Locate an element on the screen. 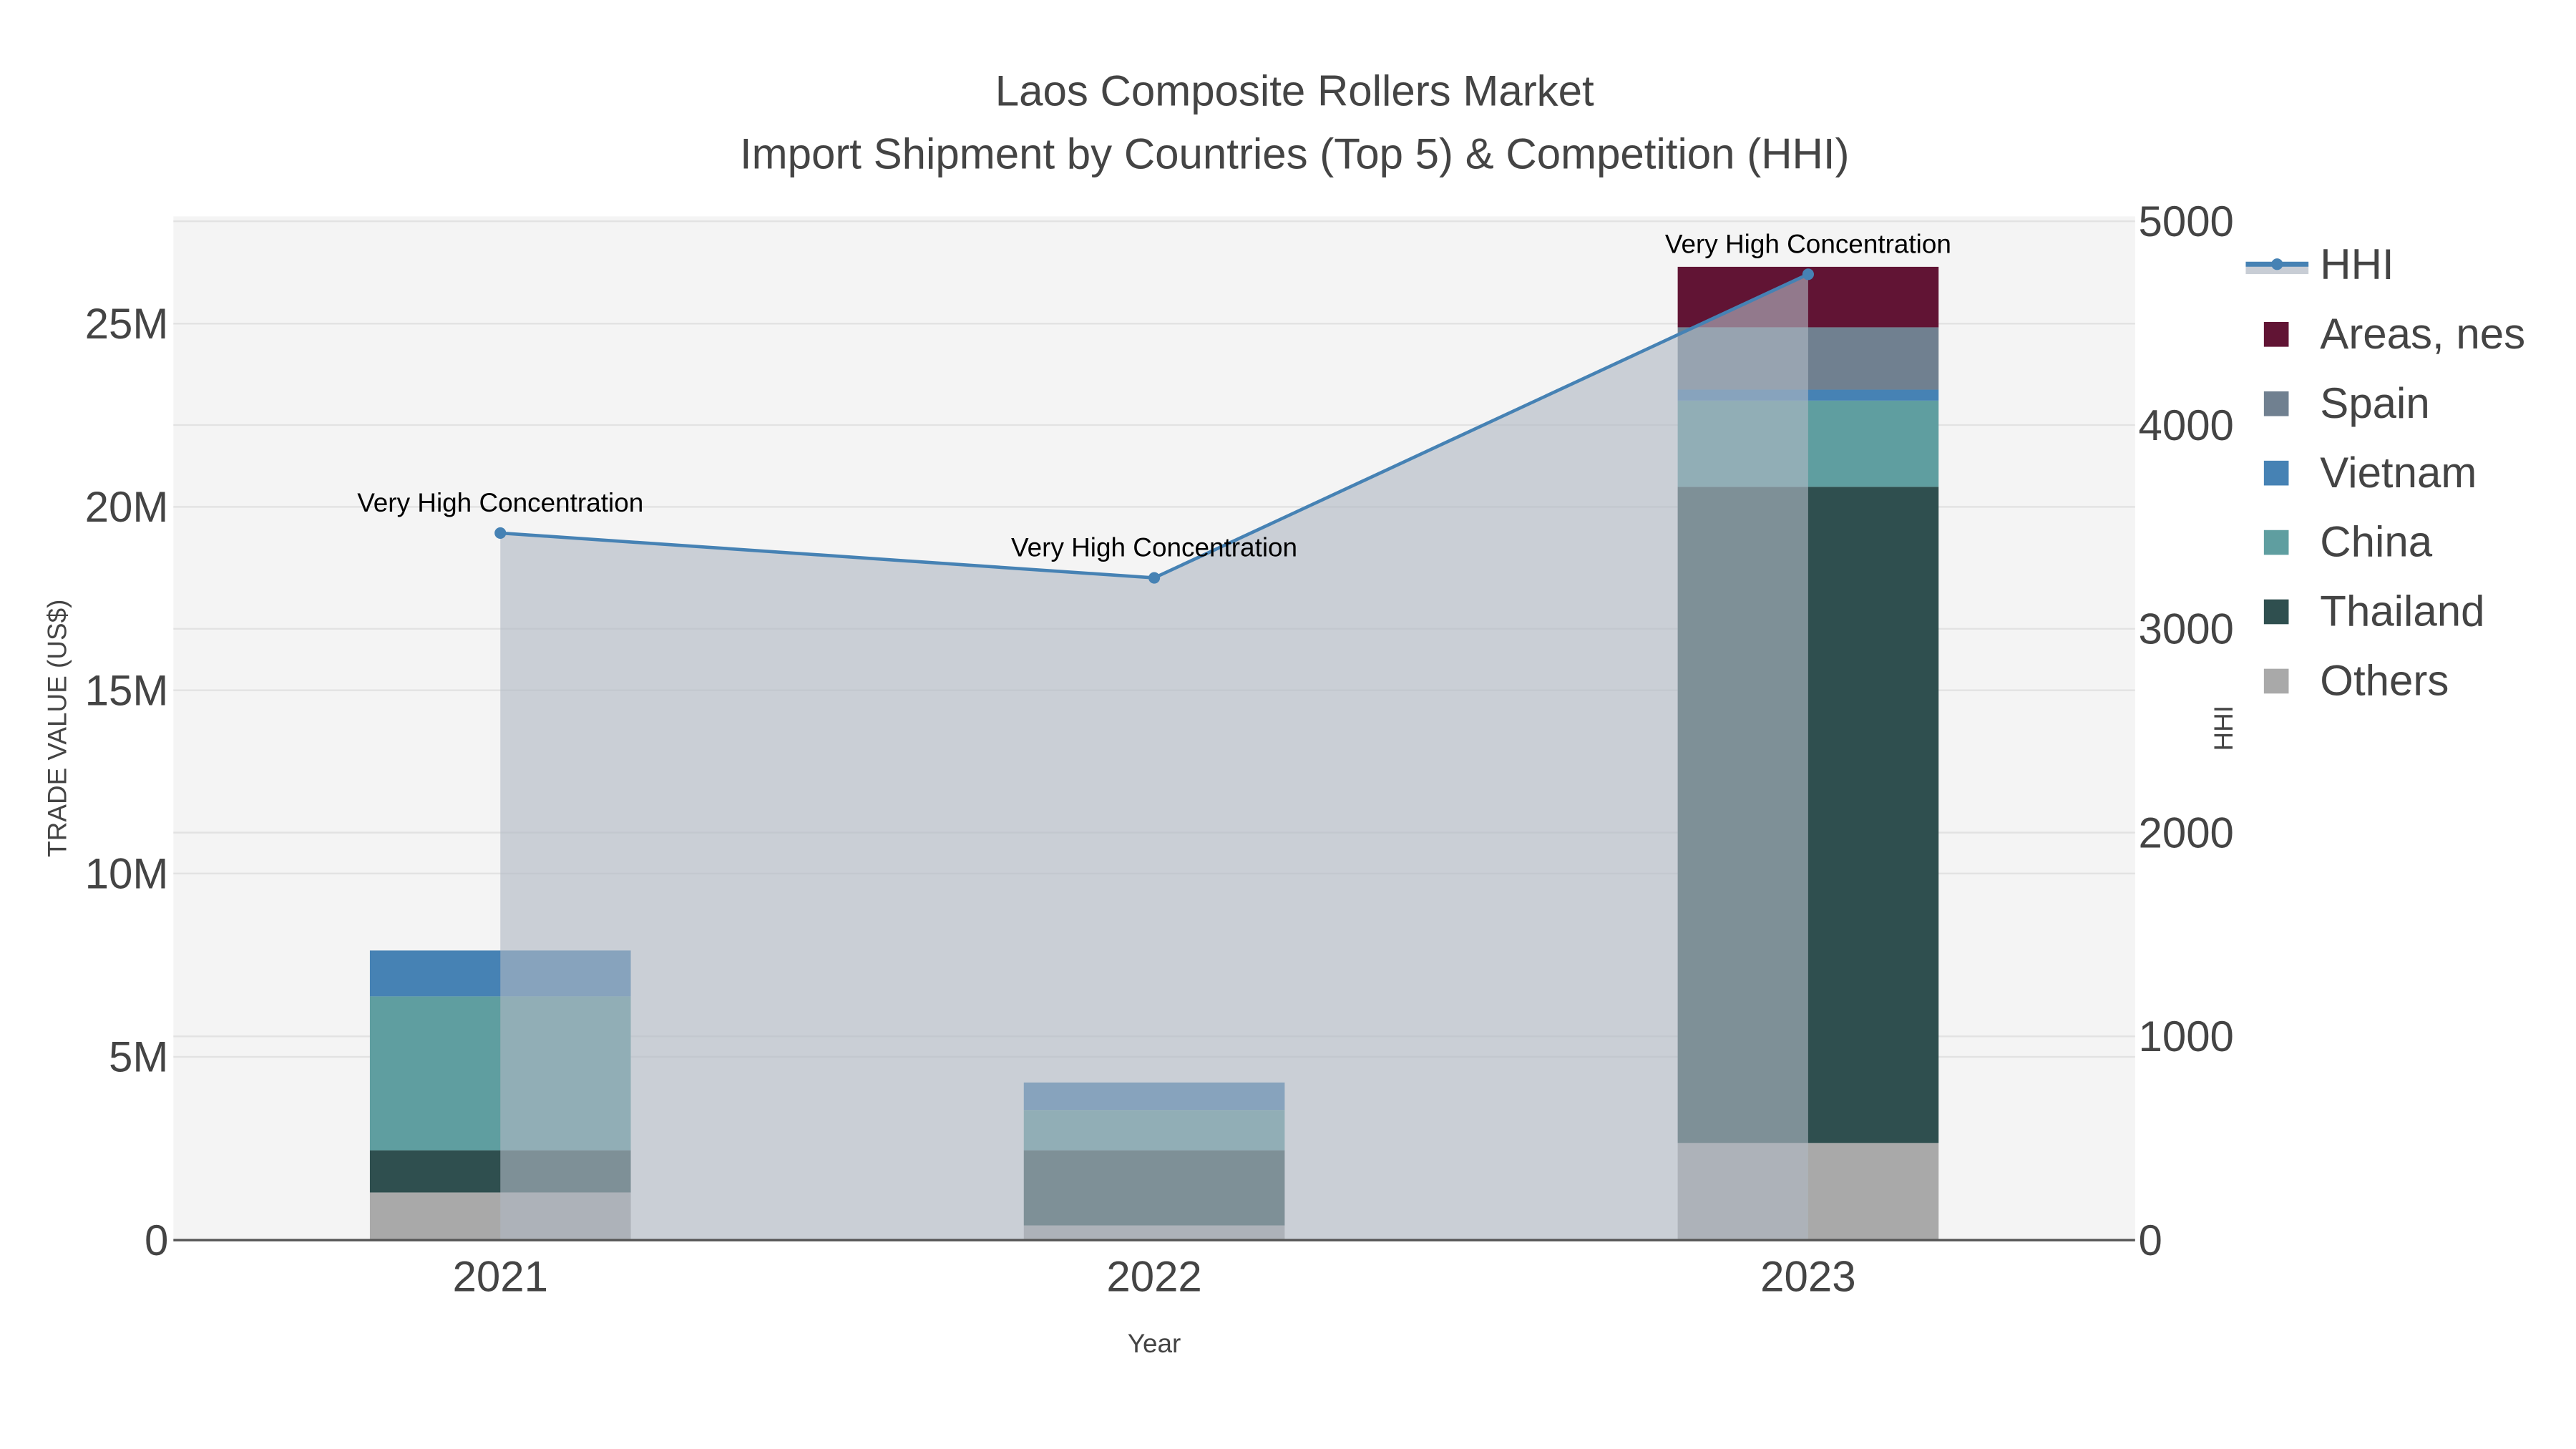 The height and width of the screenshot is (1449, 2576). legend-label: China is located at coordinates (2376, 542).